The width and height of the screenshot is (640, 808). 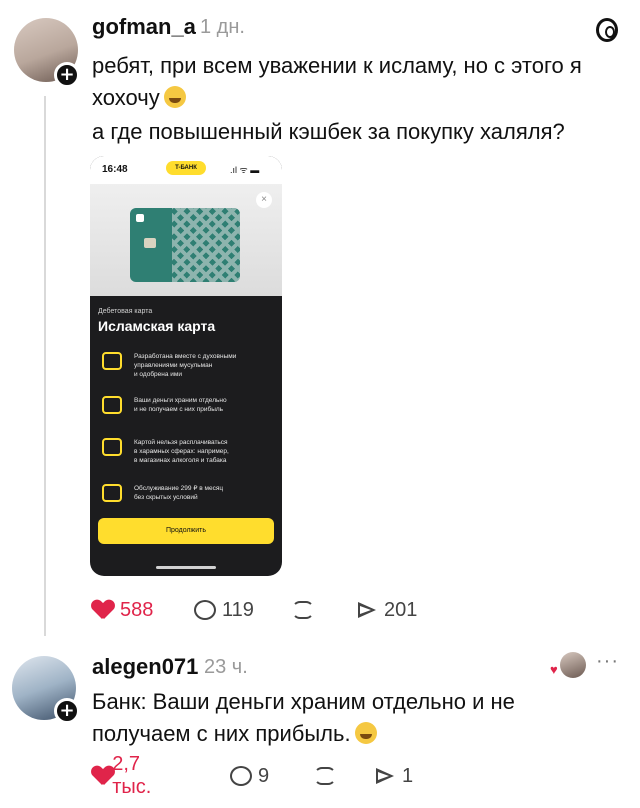 I want to click on continue-button: Продолжить, so click(x=186, y=531).